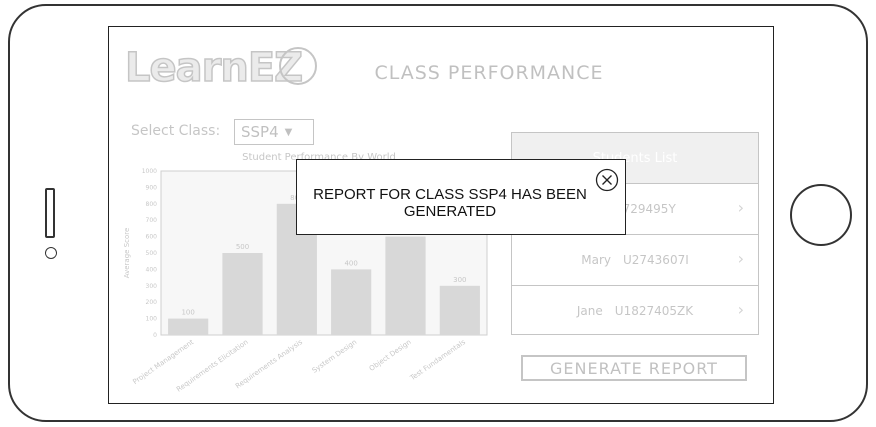  I want to click on phone-camera, so click(51, 253).